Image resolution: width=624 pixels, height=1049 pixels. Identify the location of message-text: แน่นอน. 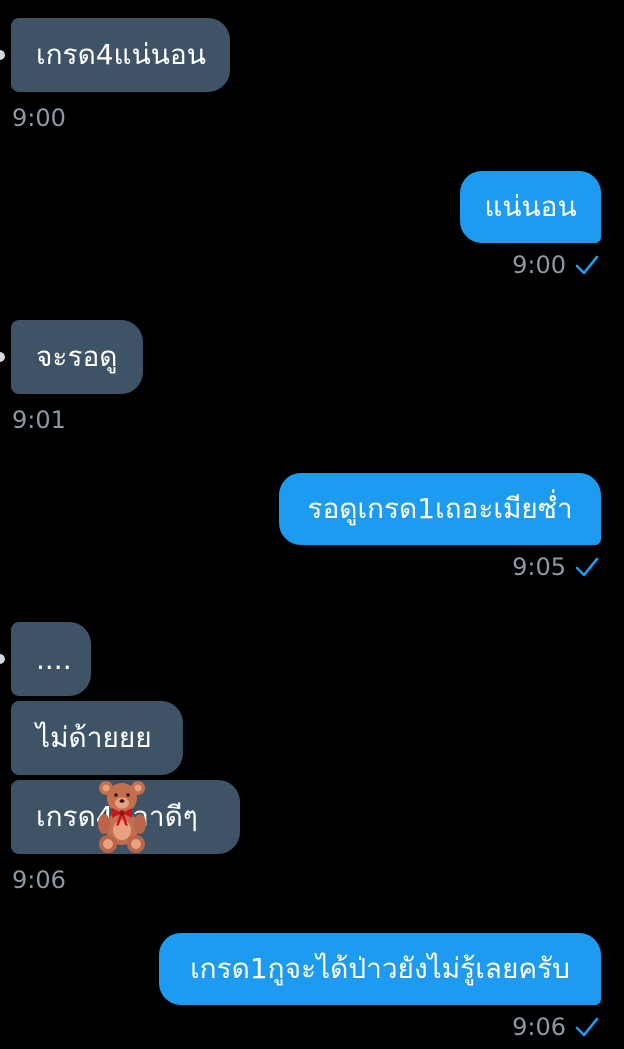
(530, 206).